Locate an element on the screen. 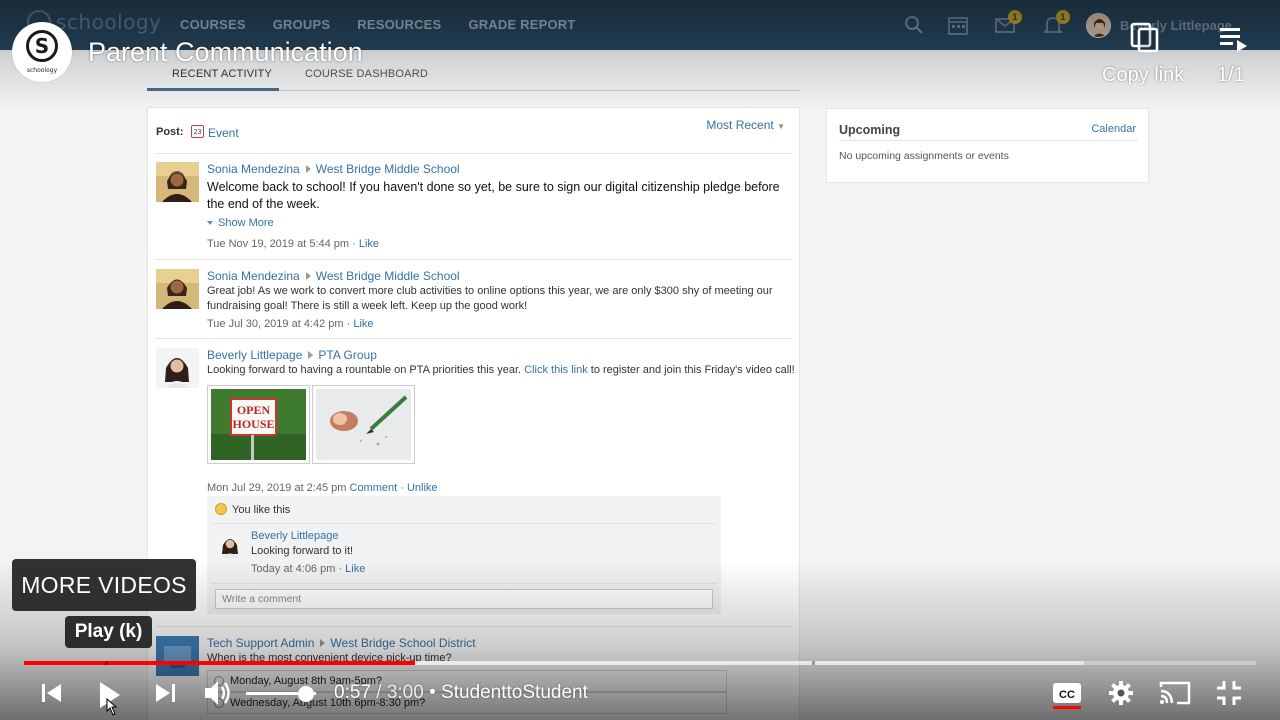 The width and height of the screenshot is (1280, 720). update-timestamp: Mon Jul 29, 2019 at 2:45 pm is located at coordinates (277, 488).